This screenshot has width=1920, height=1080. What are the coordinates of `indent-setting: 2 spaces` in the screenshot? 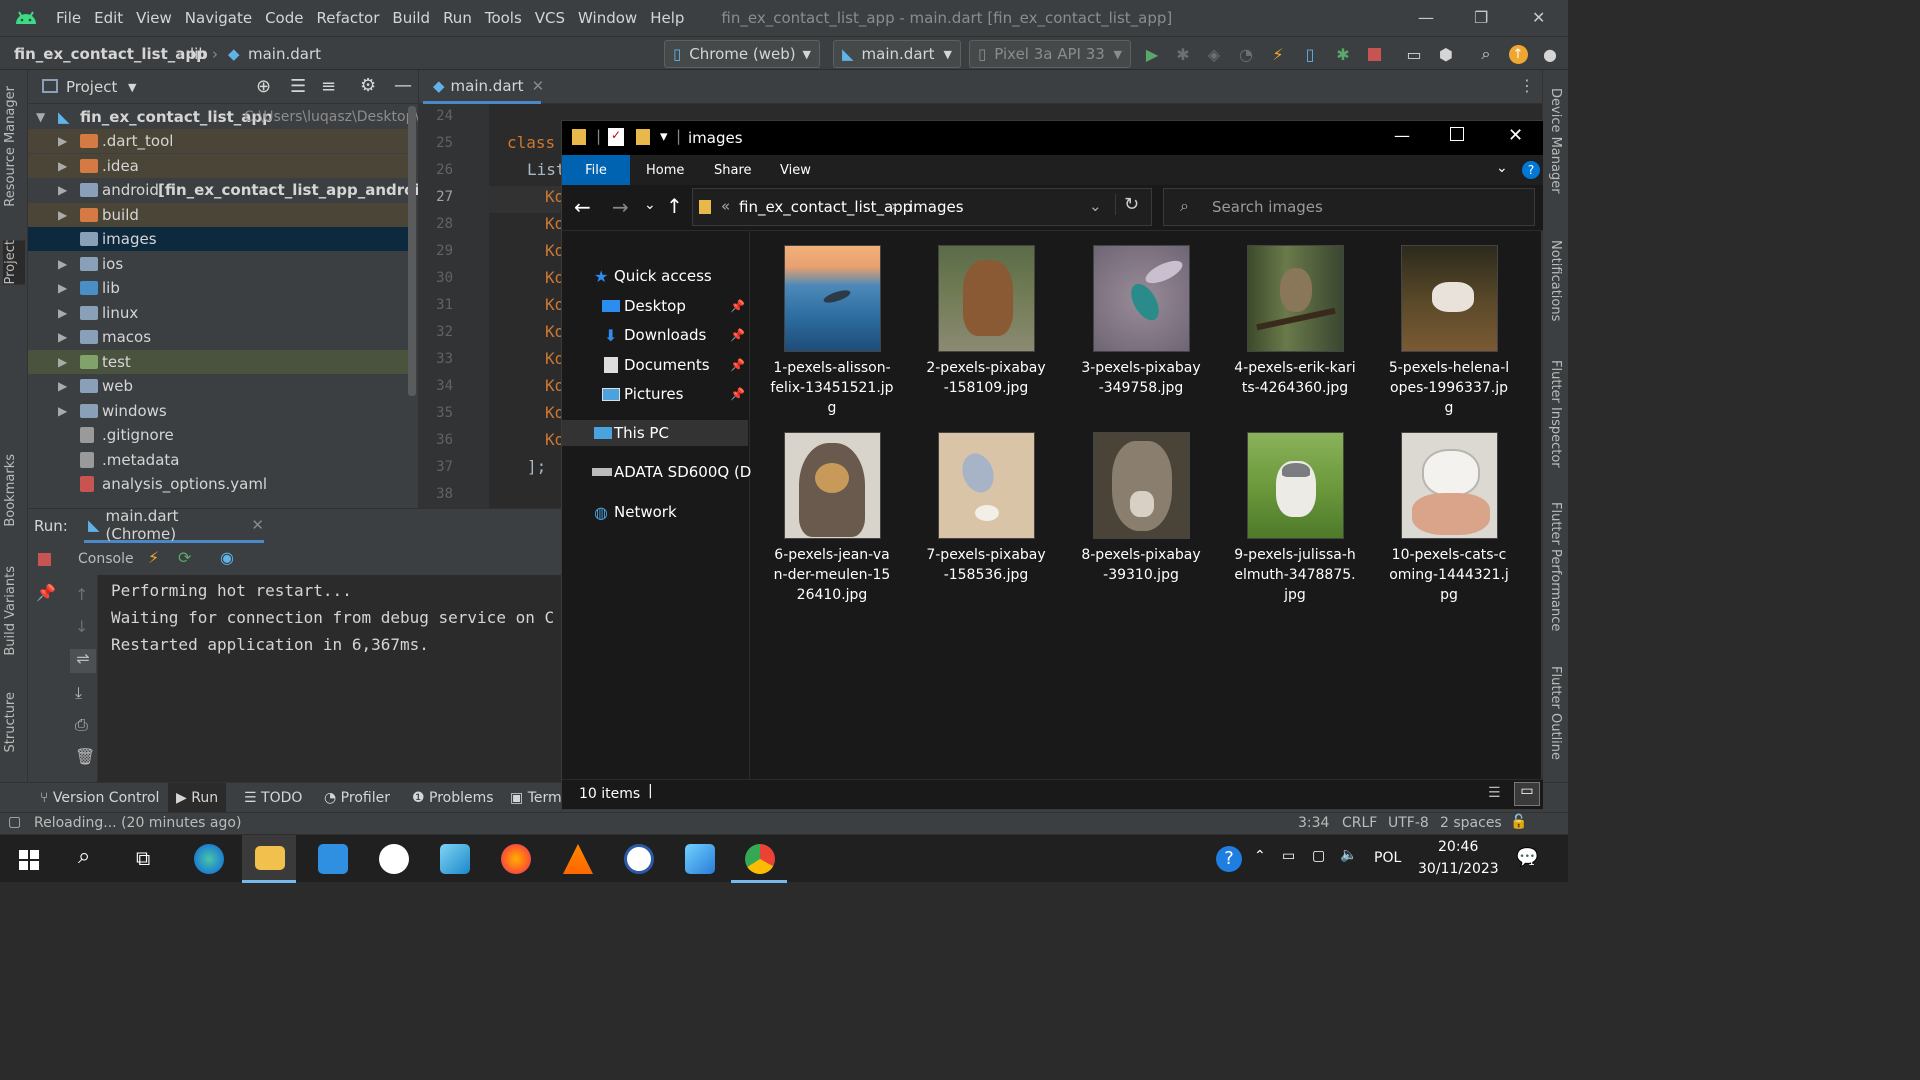 It's located at (1471, 823).